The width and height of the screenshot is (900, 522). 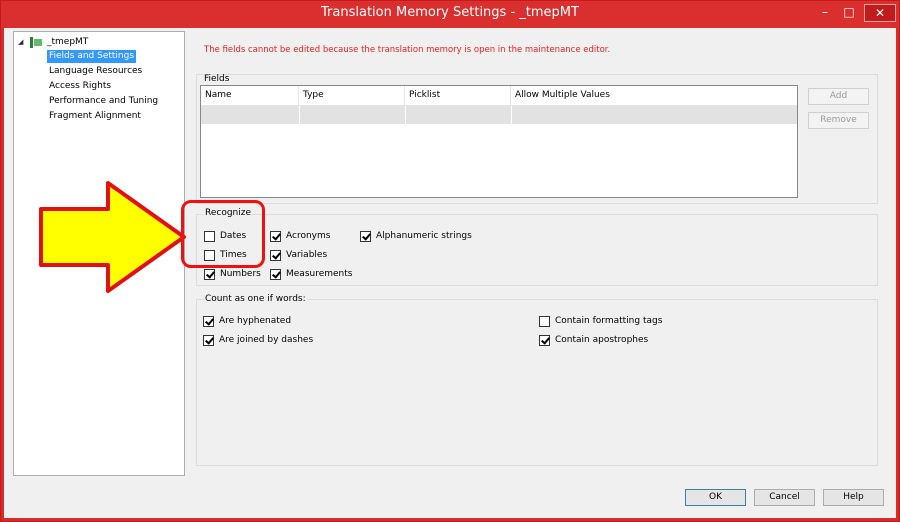 I want to click on column-header-allow-multiple-values: Allow Multiple Values, so click(x=654, y=96).